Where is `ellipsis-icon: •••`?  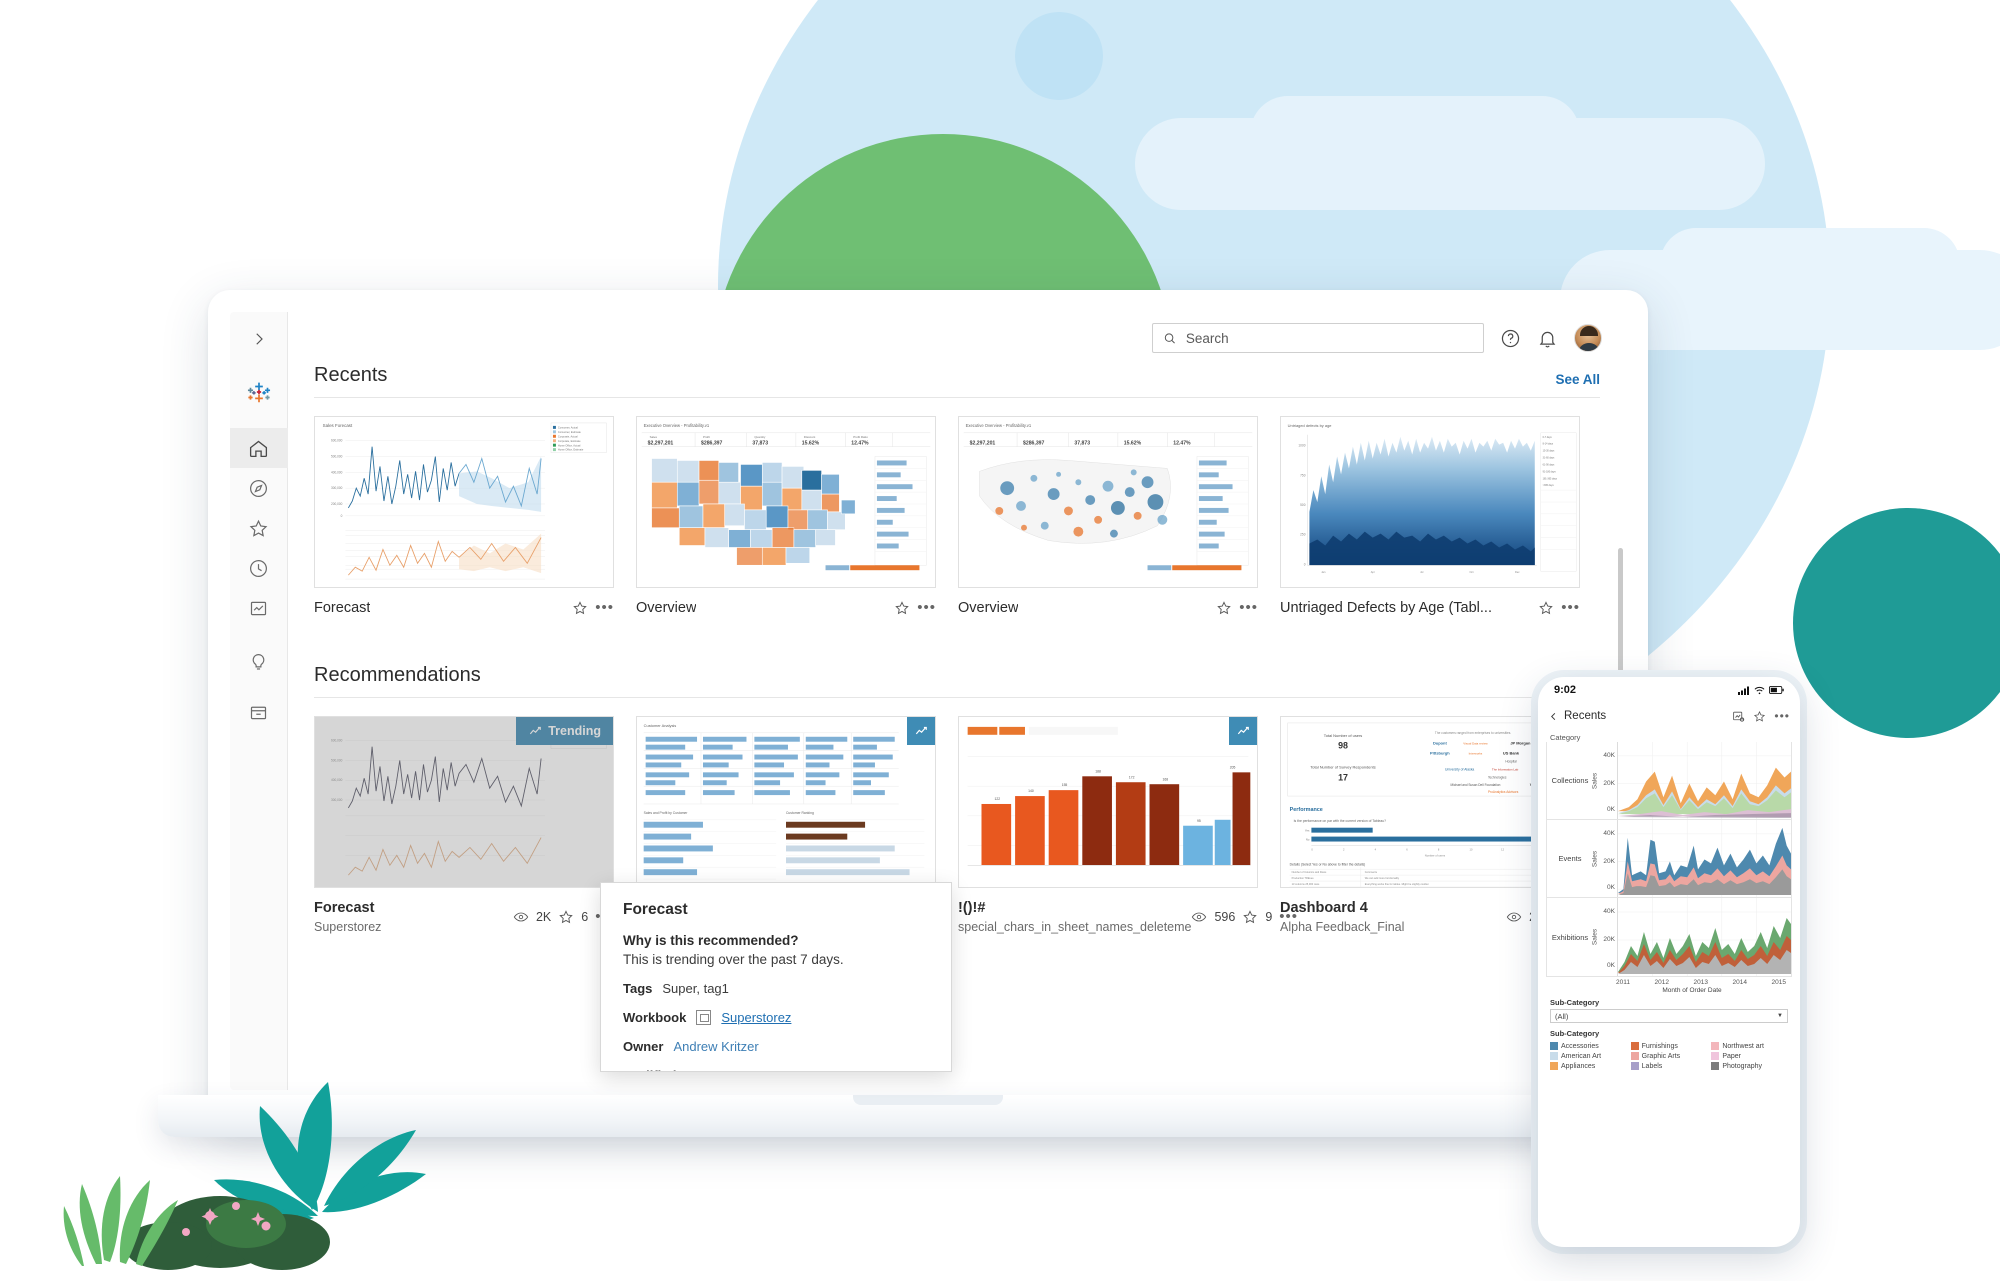 ellipsis-icon: ••• is located at coordinates (1782, 716).